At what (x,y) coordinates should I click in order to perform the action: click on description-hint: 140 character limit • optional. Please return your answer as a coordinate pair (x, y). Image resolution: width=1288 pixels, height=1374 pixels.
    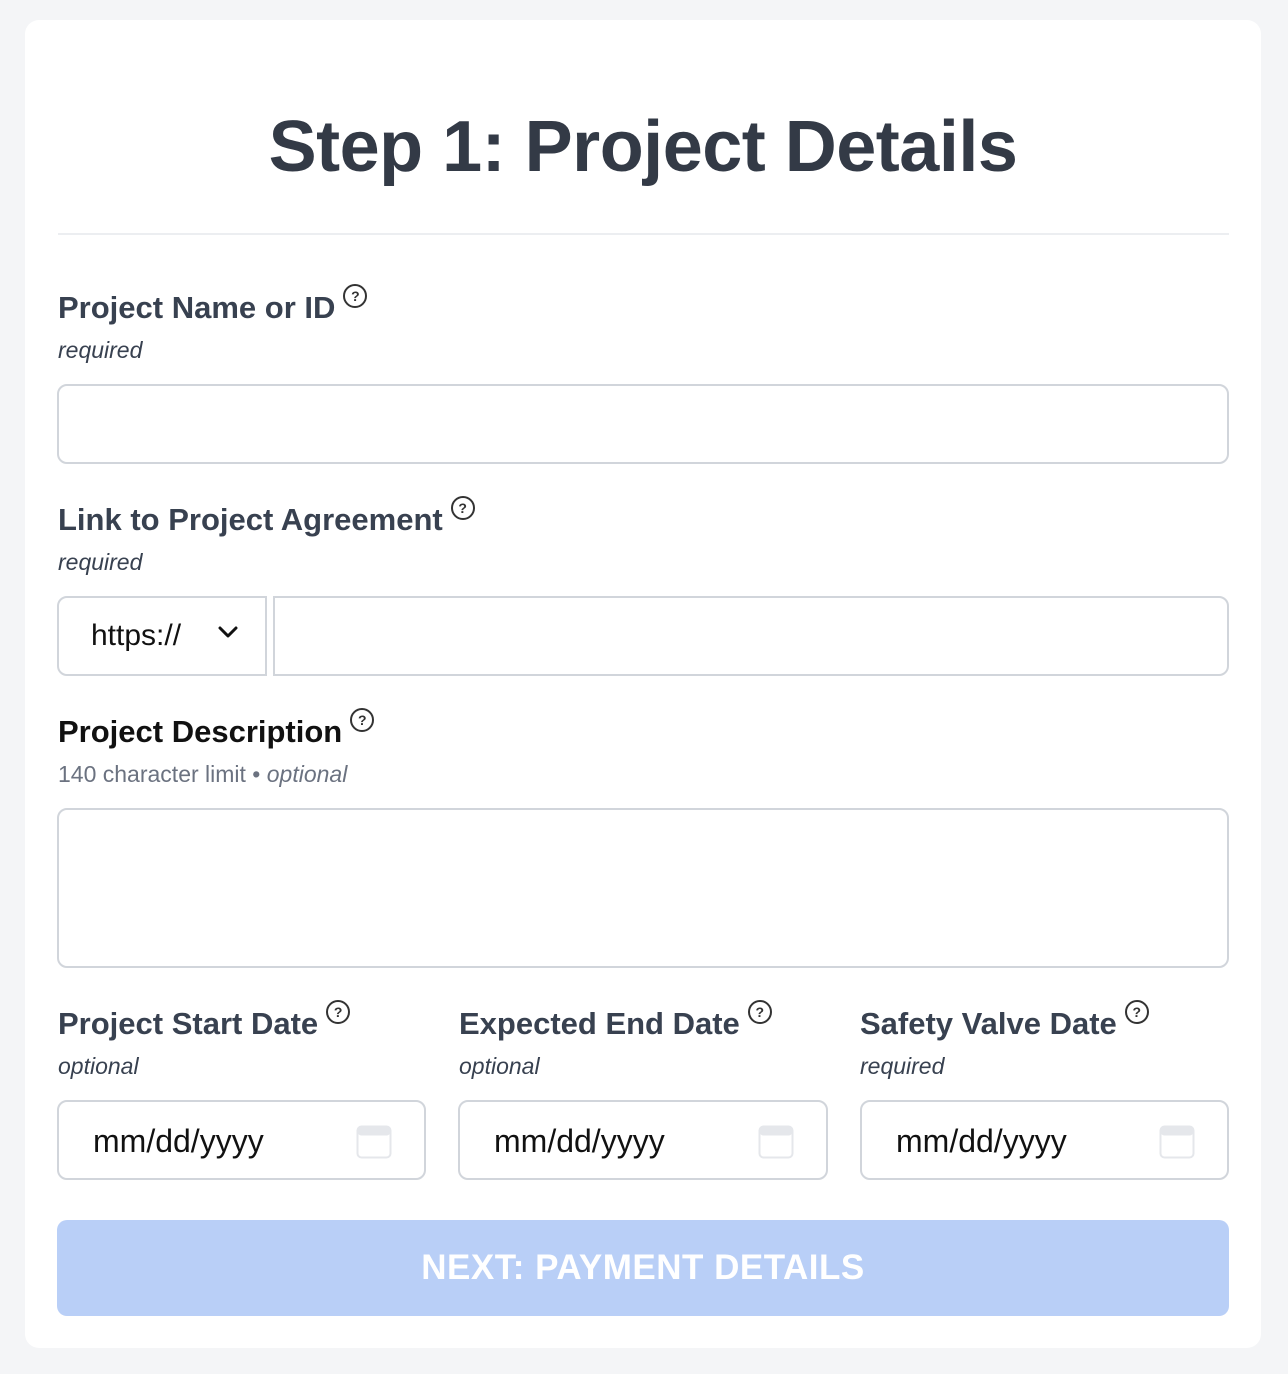
    Looking at the image, I should click on (202, 774).